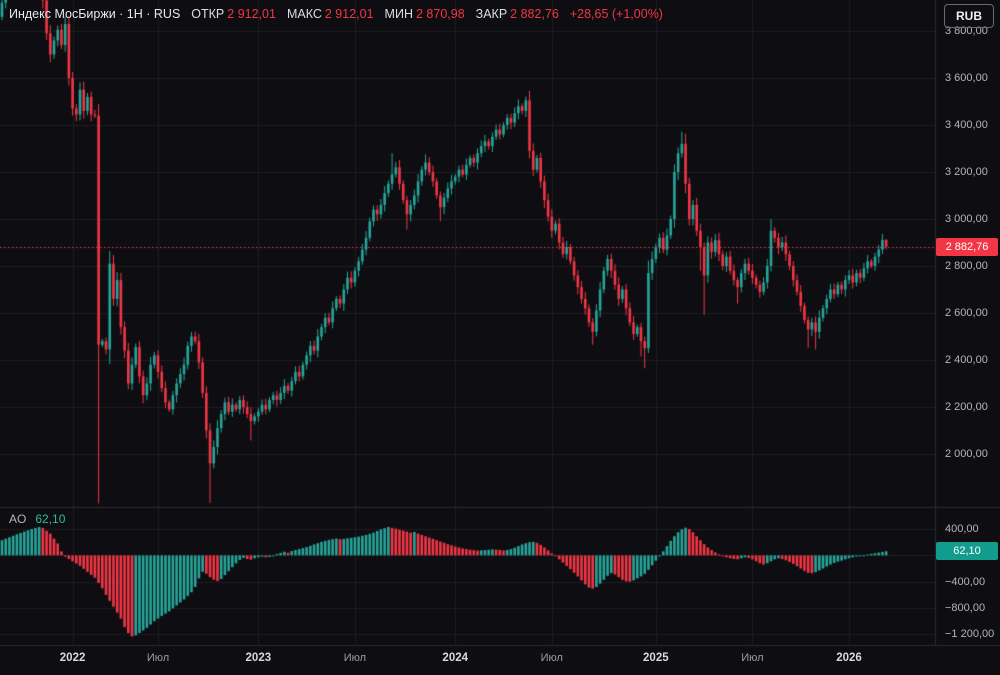 The image size is (1000, 675). What do you see at coordinates (50, 519) in the screenshot?
I see `ao-indicator-value: 62,10` at bounding box center [50, 519].